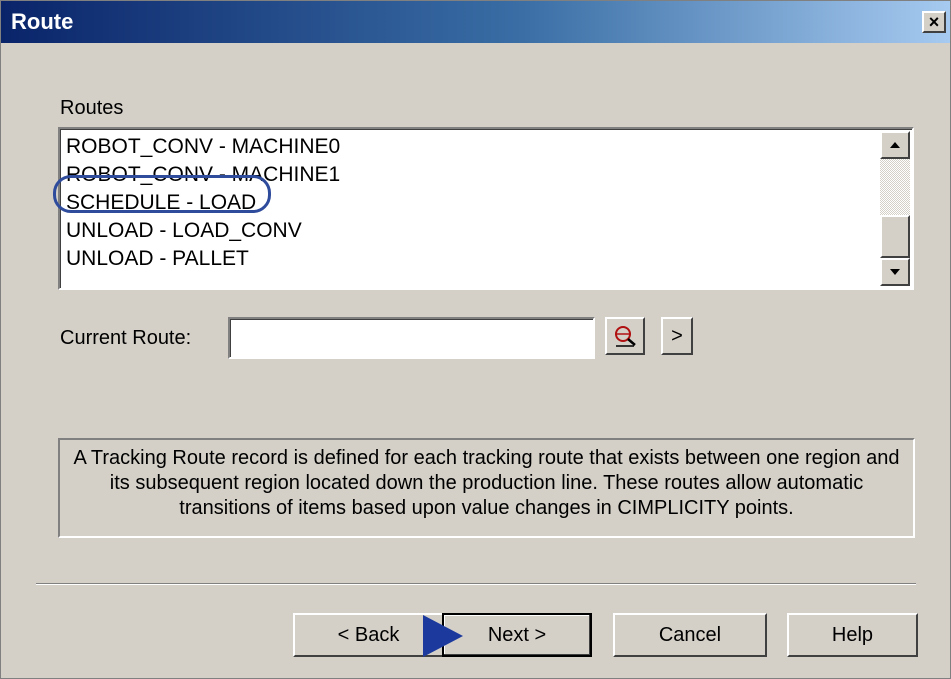 Image resolution: width=951 pixels, height=679 pixels. I want to click on window-title: Route, so click(42, 21).